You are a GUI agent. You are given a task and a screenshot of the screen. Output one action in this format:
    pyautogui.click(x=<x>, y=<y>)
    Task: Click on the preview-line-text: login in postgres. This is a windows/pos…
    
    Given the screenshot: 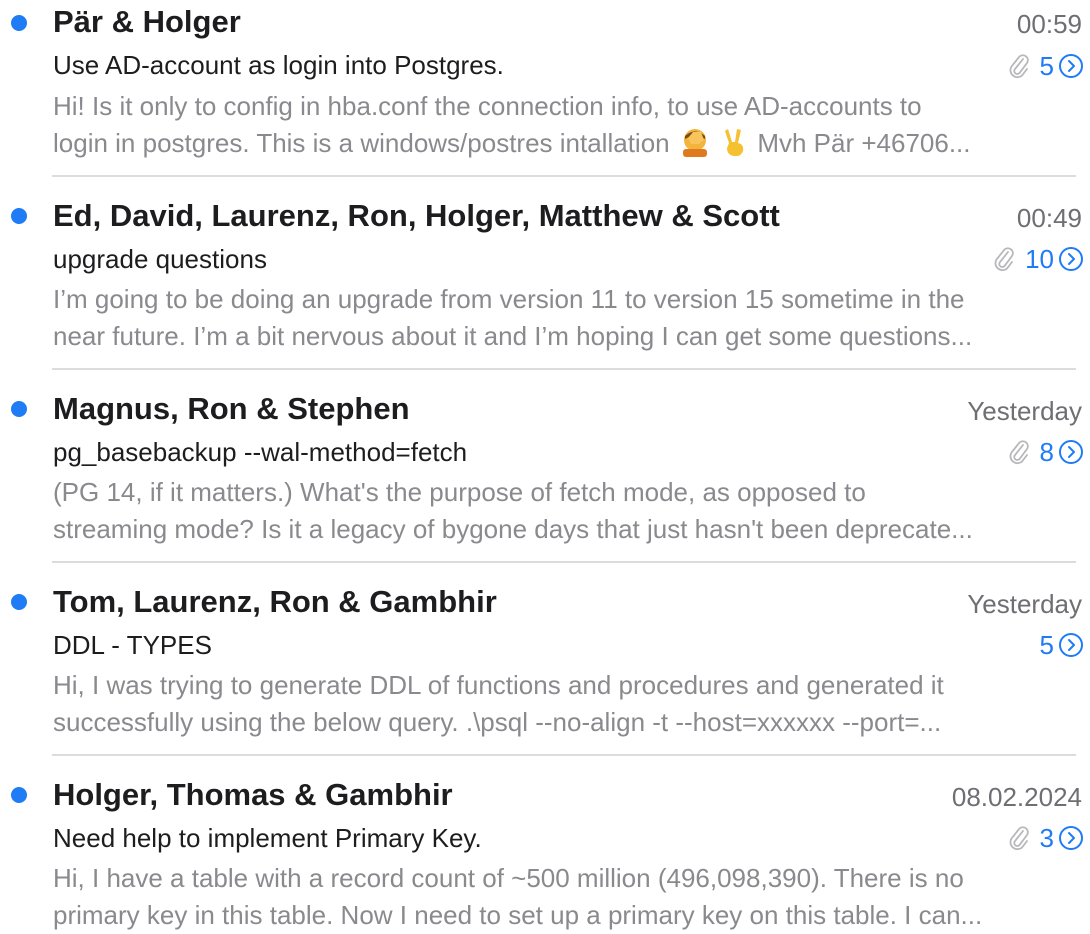 What is the action you would take?
    pyautogui.click(x=361, y=143)
    